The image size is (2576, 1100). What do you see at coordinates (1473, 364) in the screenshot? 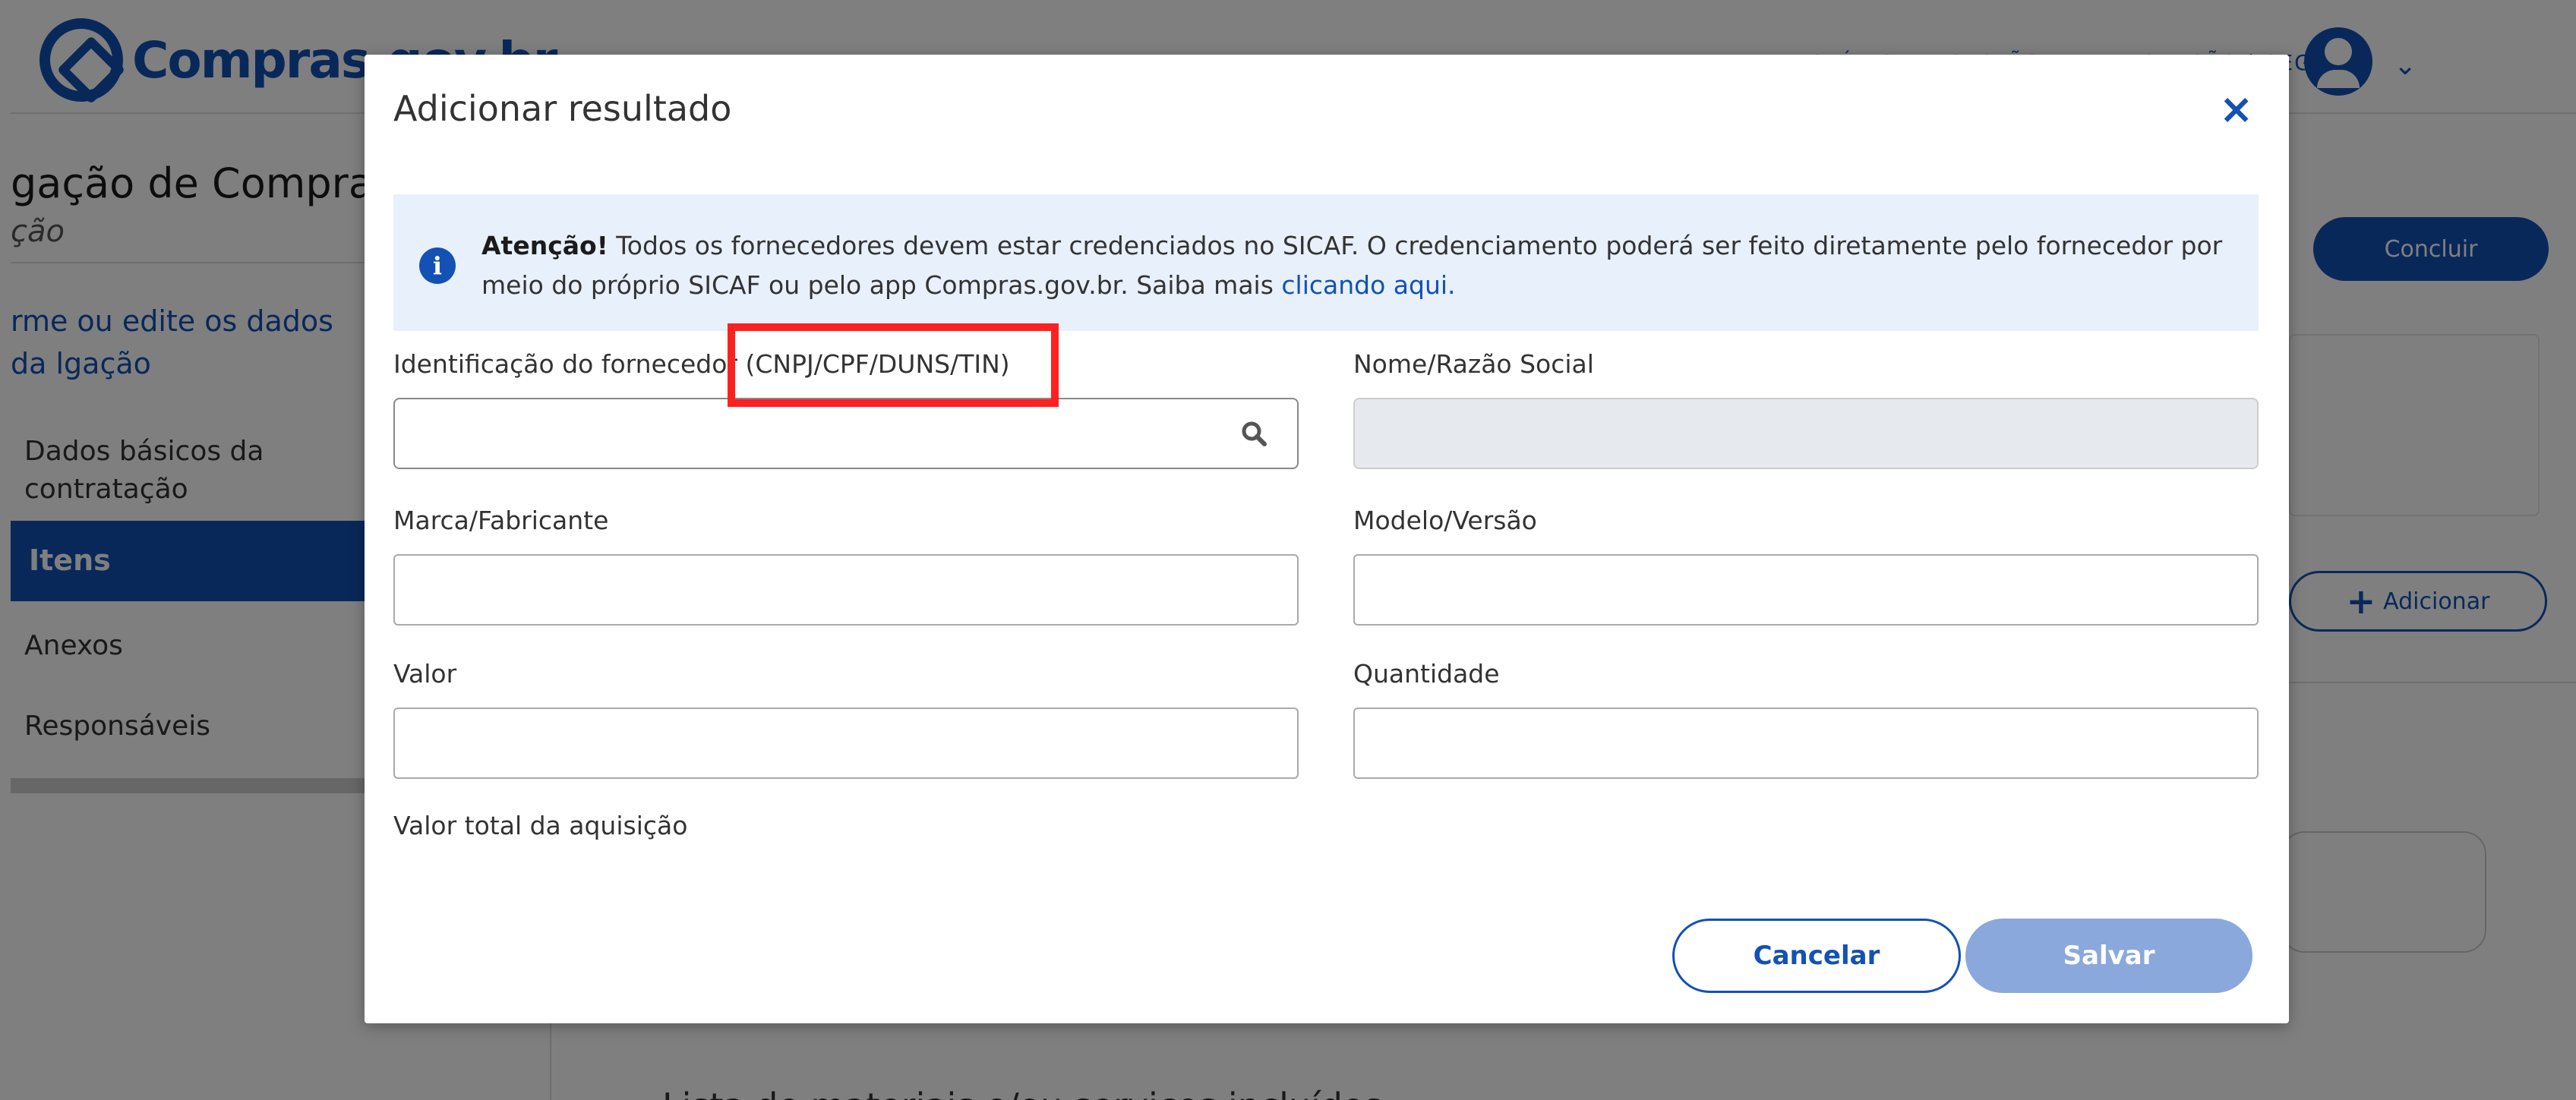
I see `razao-social-label: Nome/Razão Social` at bounding box center [1473, 364].